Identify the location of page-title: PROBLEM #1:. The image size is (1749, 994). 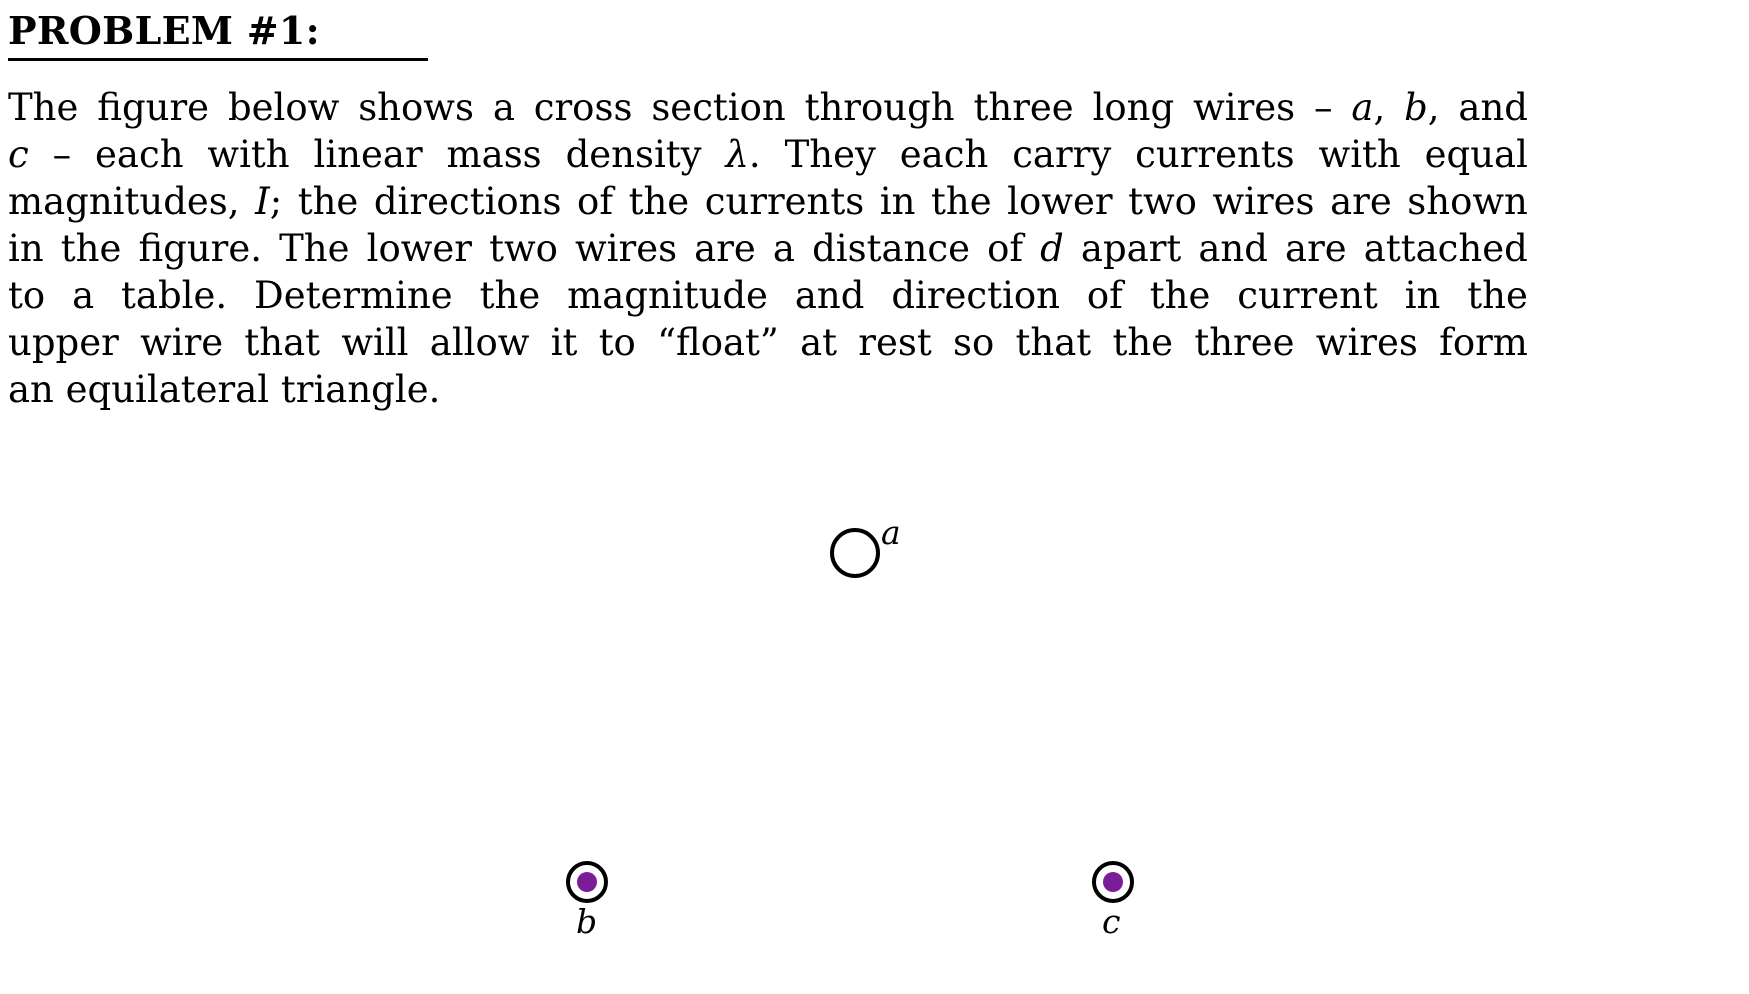
(773, 34).